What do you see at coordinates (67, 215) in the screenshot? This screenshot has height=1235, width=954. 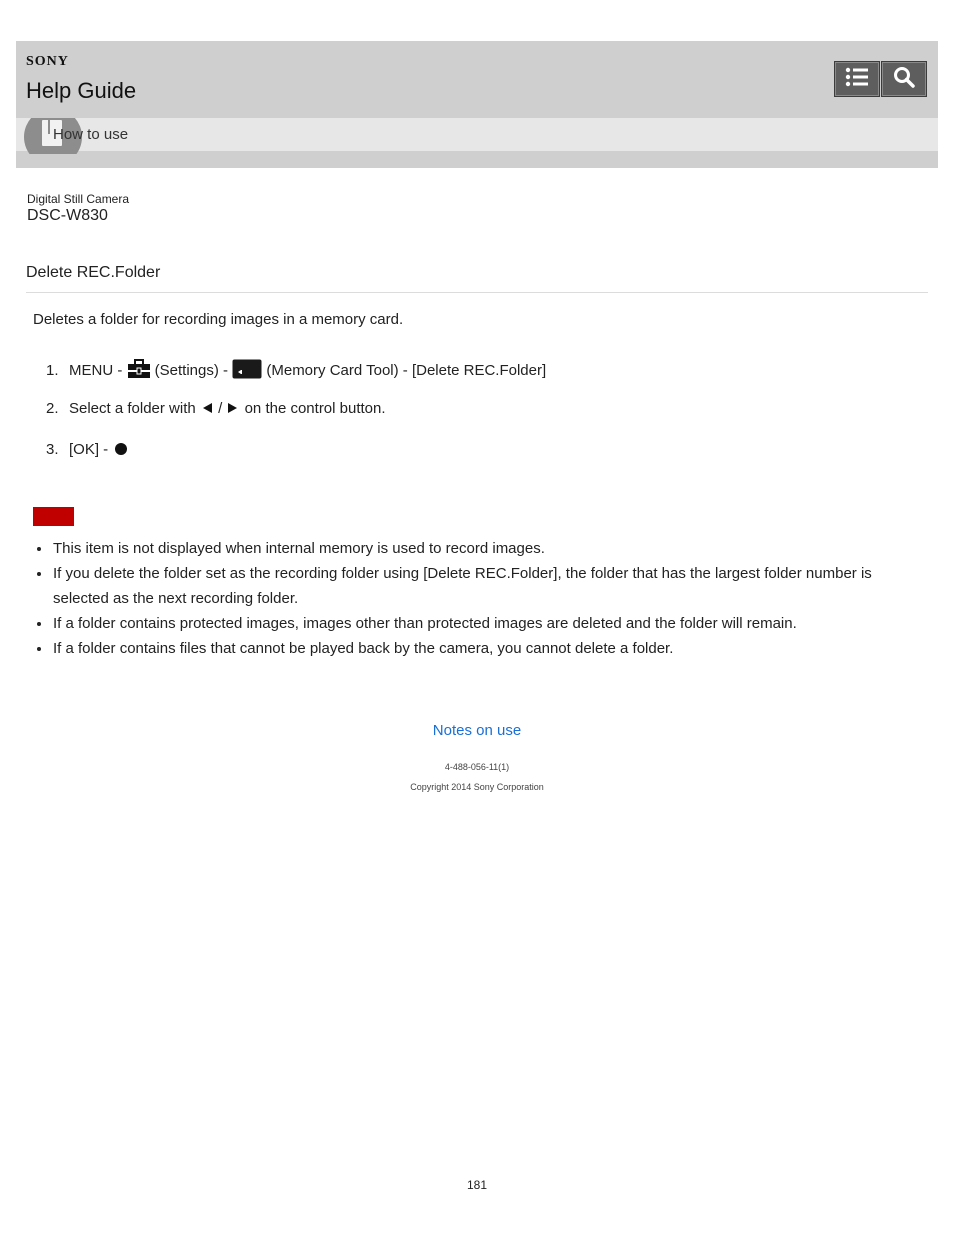 I see `product-model: DSC-W830` at bounding box center [67, 215].